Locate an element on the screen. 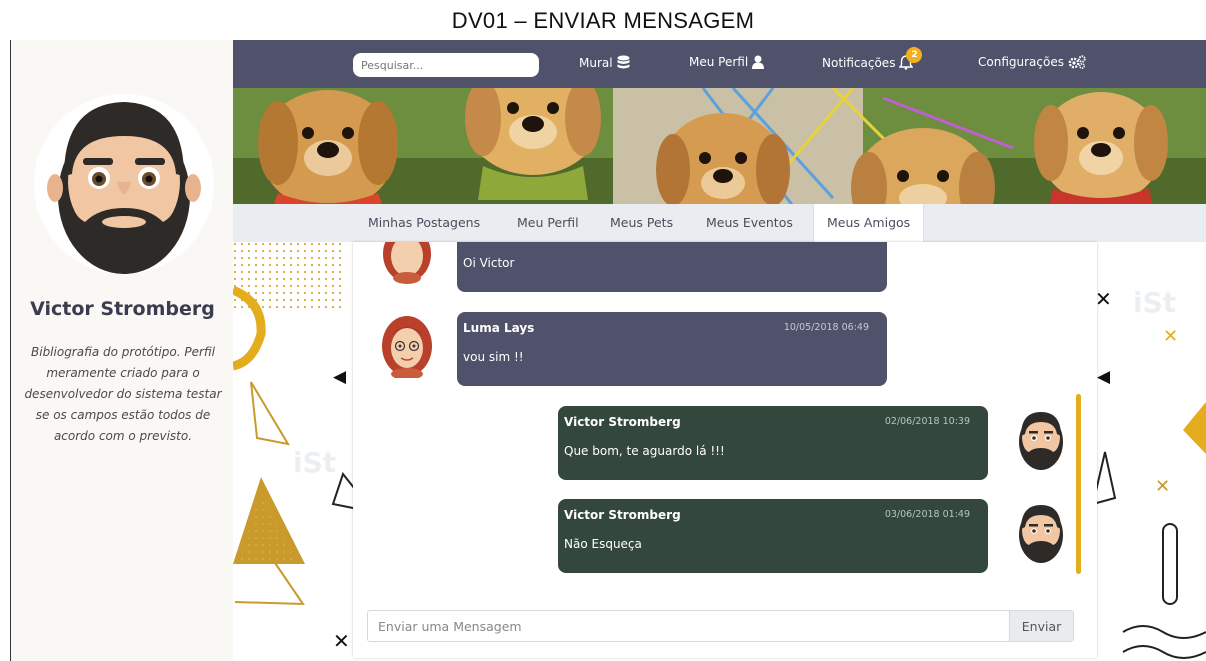  top-navbar: Mural Meu Perfil Notificações is located at coordinates (719, 64).